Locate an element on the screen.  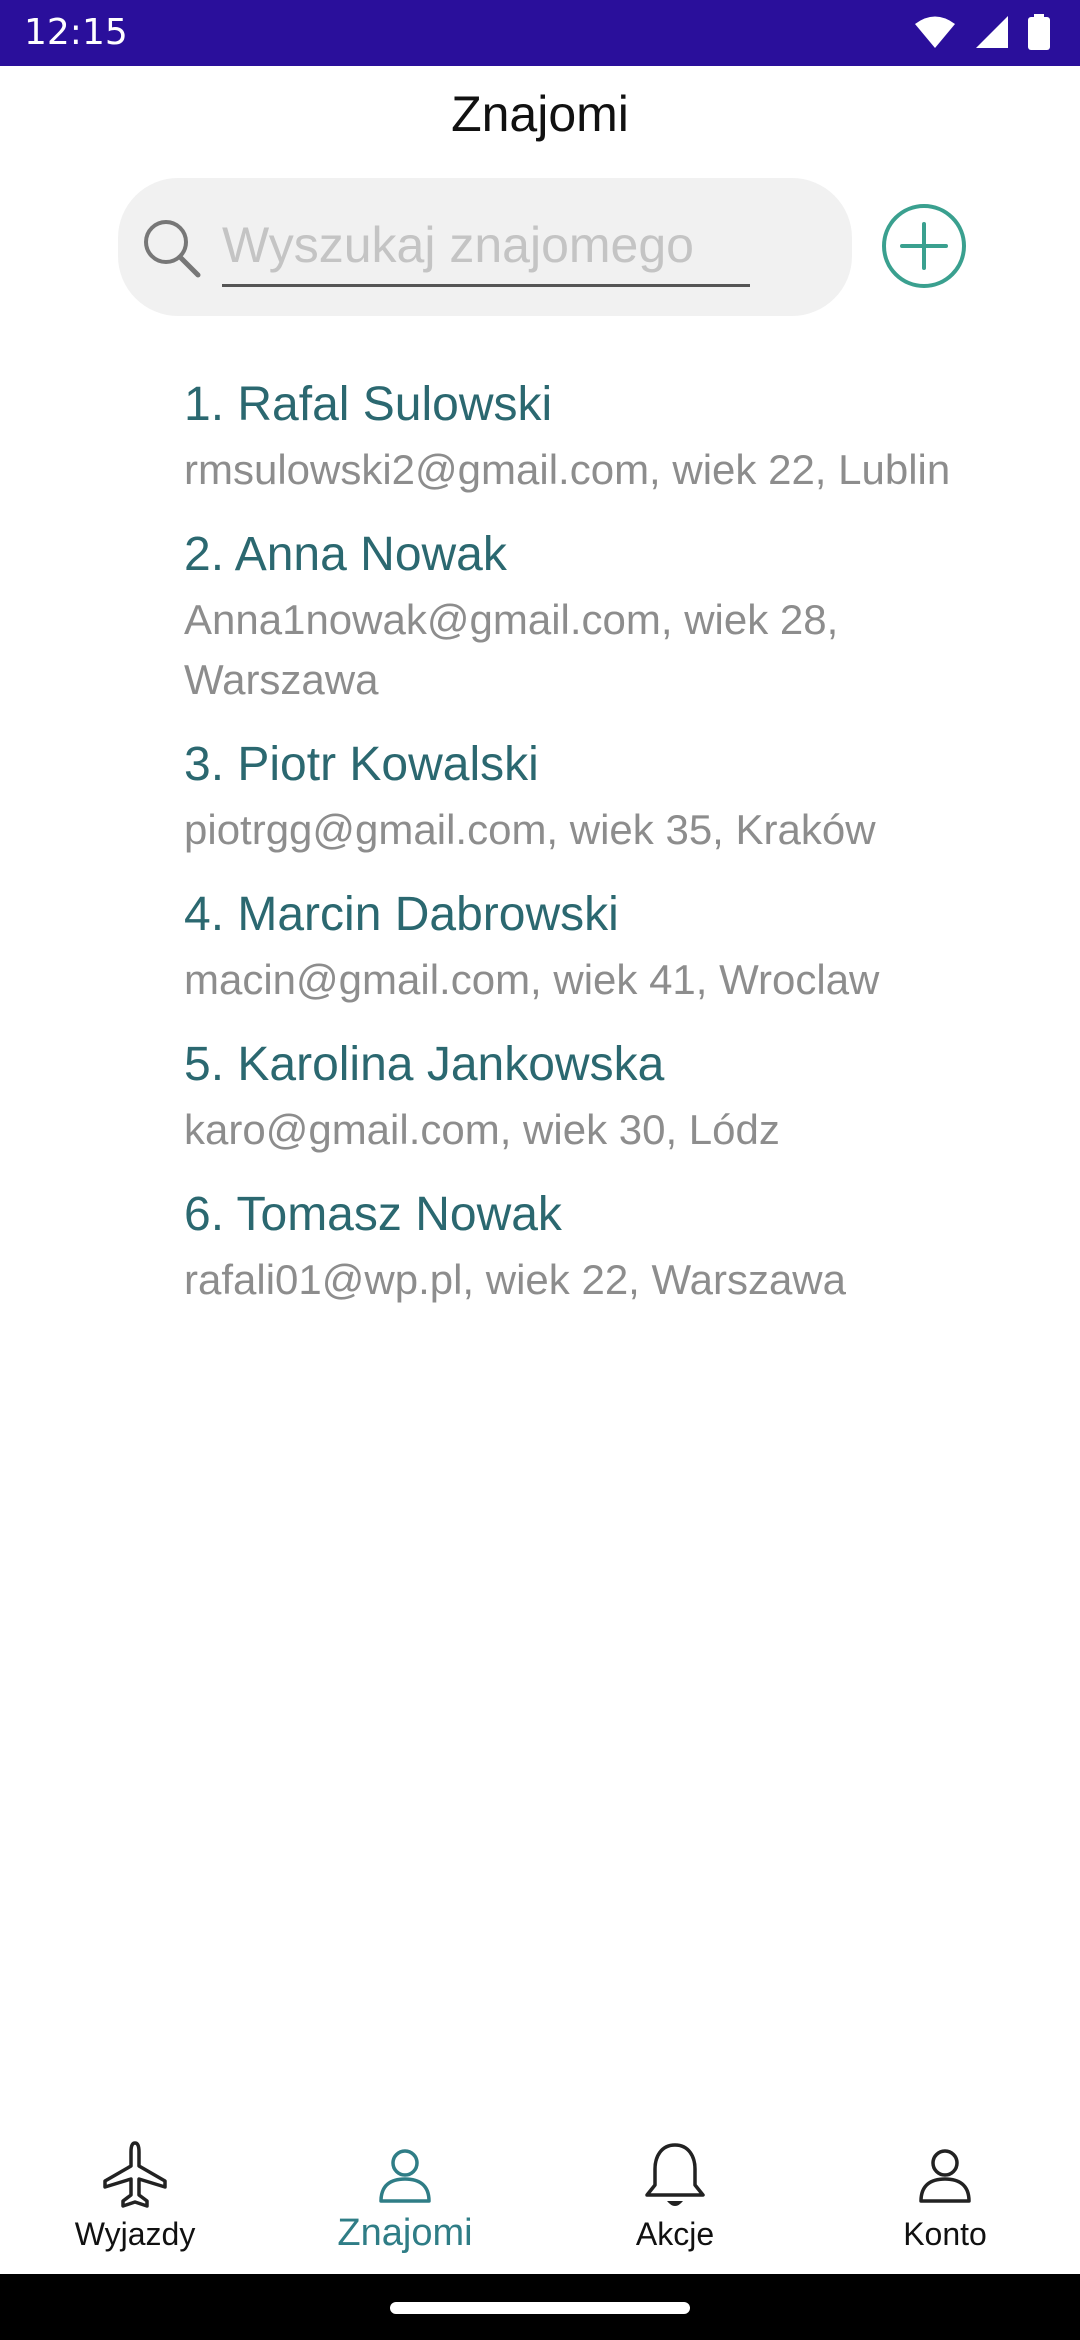
bottom-navigation: Wyjazdy Znajomi Akcje Konto is located at coordinates (540, 2191).